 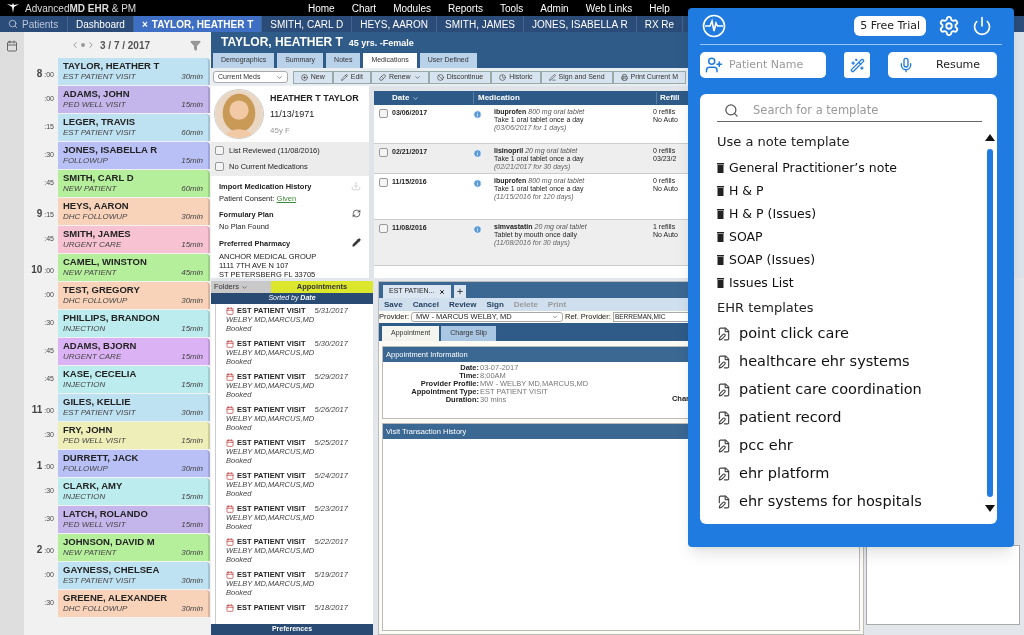 What do you see at coordinates (94, 525) in the screenshot?
I see `visit-type: PED WELL VISIT` at bounding box center [94, 525].